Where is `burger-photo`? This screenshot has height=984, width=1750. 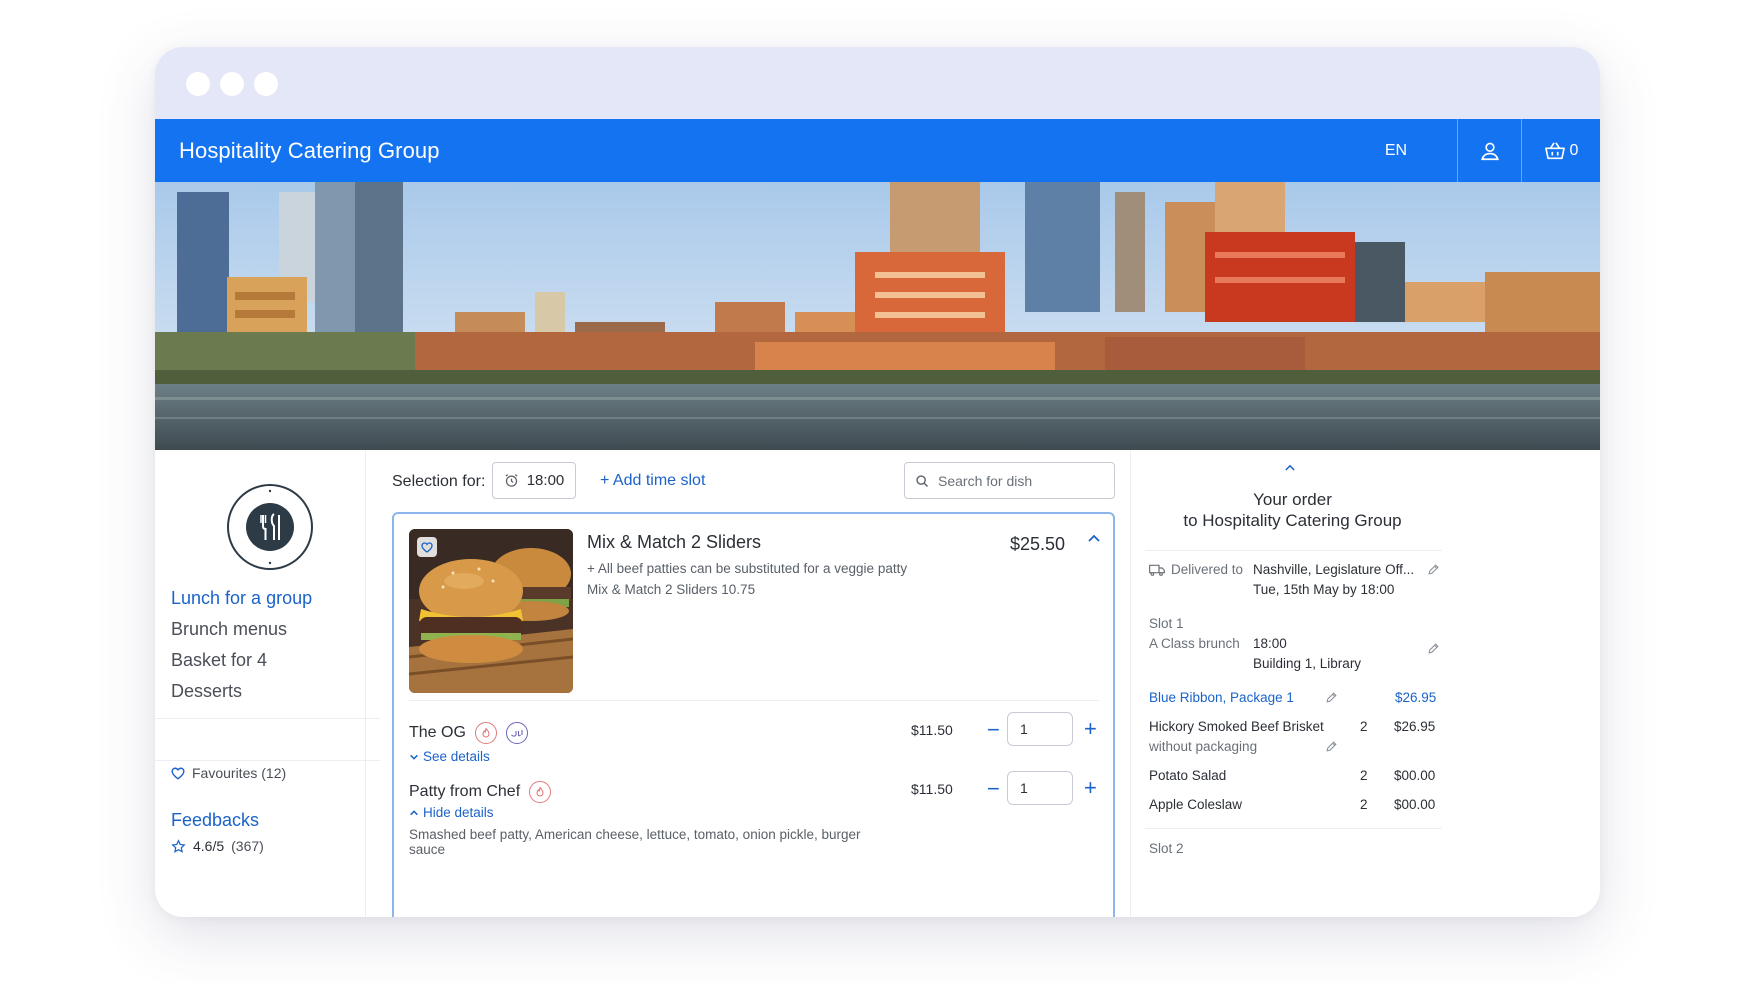 burger-photo is located at coordinates (491, 611).